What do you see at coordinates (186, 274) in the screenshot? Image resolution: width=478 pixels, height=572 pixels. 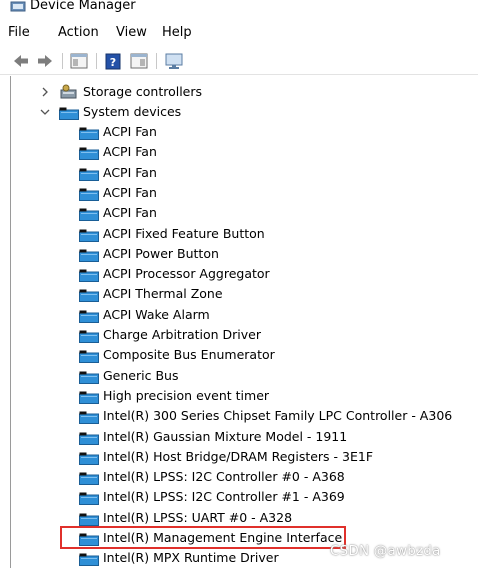 I see `tree-item-label: ACPI Processor Aggregator` at bounding box center [186, 274].